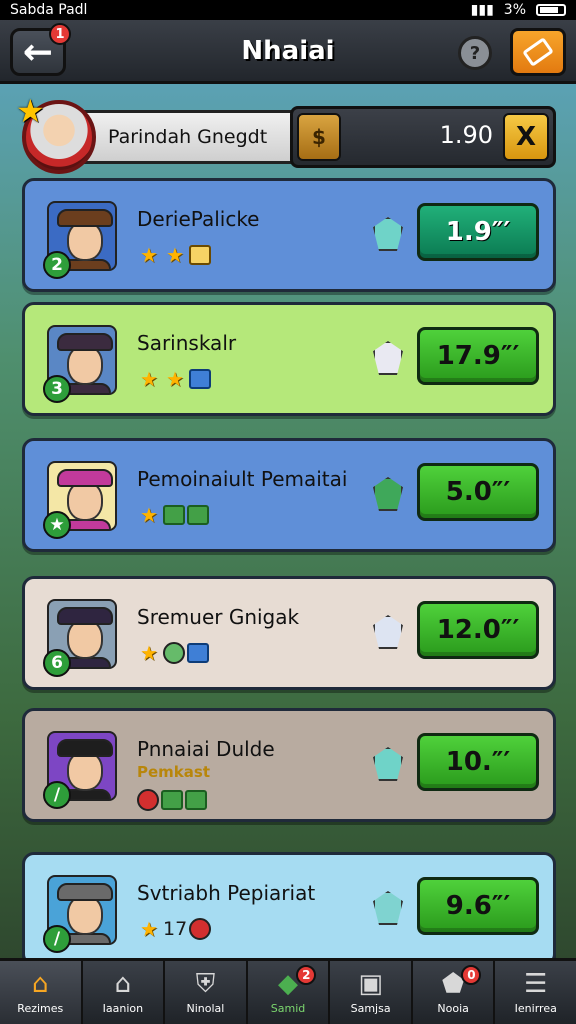 The height and width of the screenshot is (1024, 576). What do you see at coordinates (471, 975) in the screenshot?
I see `nav-badge: 0` at bounding box center [471, 975].